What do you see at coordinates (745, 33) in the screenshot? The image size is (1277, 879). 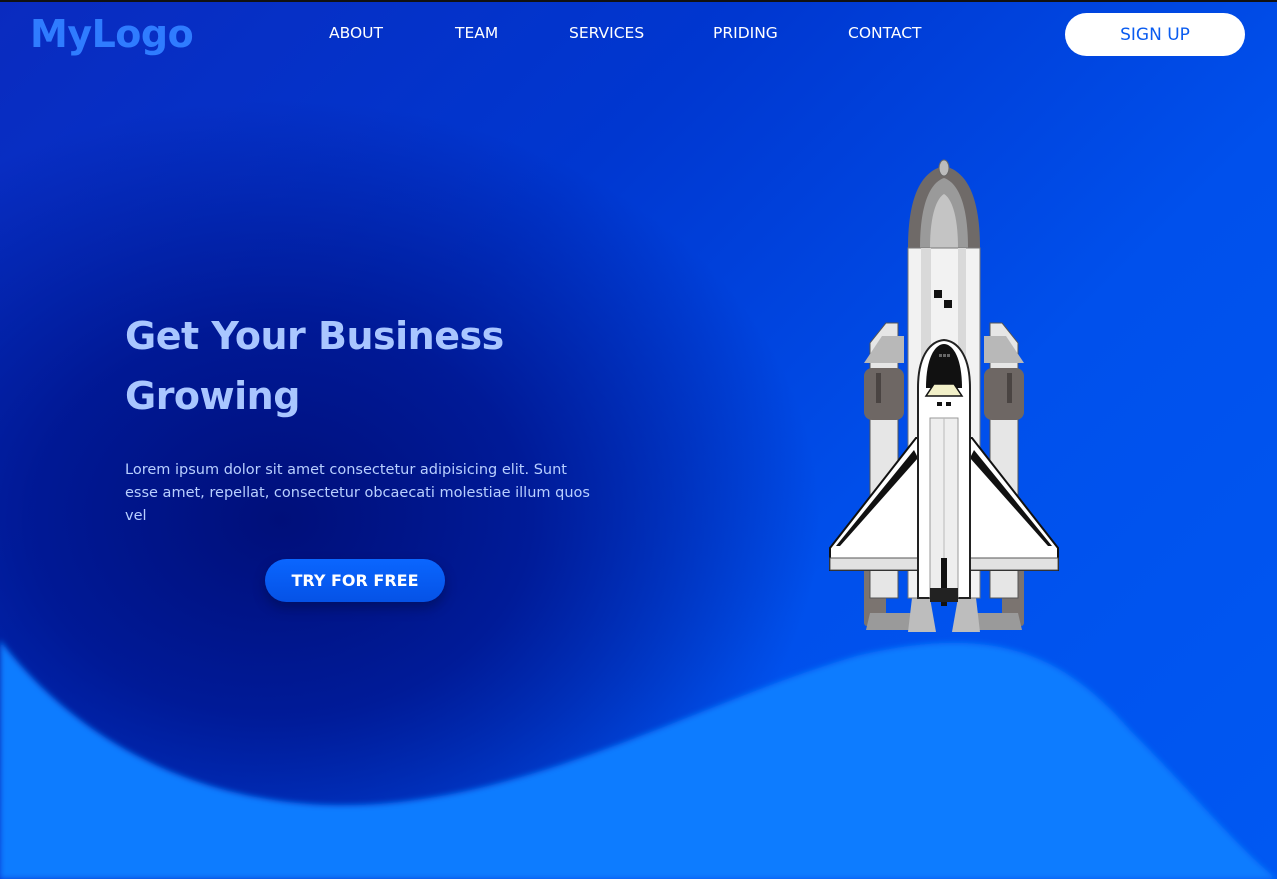 I see `nav-item-priding: PRIDING` at bounding box center [745, 33].